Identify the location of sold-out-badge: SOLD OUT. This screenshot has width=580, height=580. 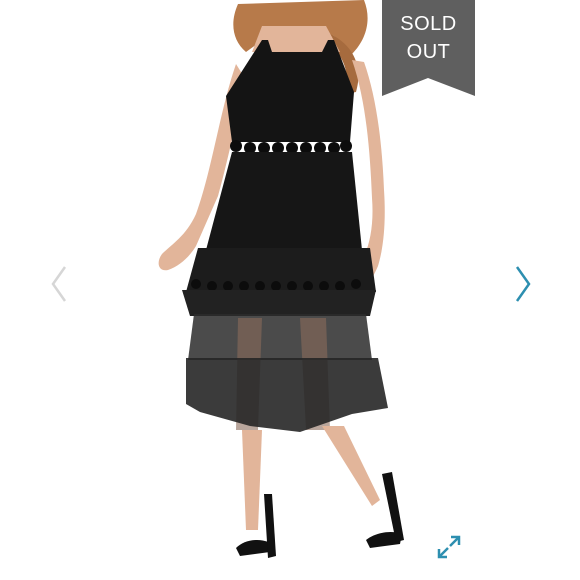
(428, 48).